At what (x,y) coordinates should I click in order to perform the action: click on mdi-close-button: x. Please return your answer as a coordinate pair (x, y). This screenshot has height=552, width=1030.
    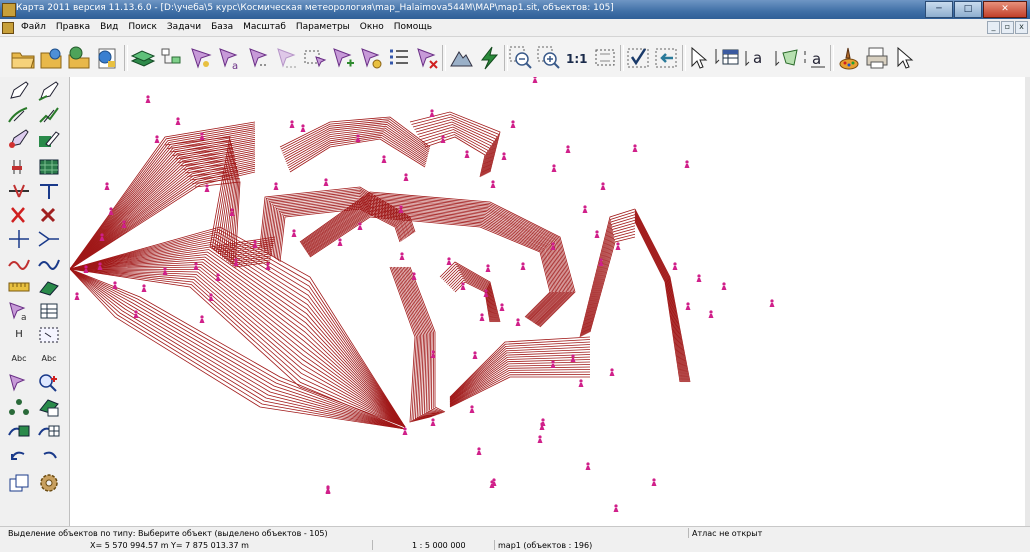
    Looking at the image, I should click on (1021, 27).